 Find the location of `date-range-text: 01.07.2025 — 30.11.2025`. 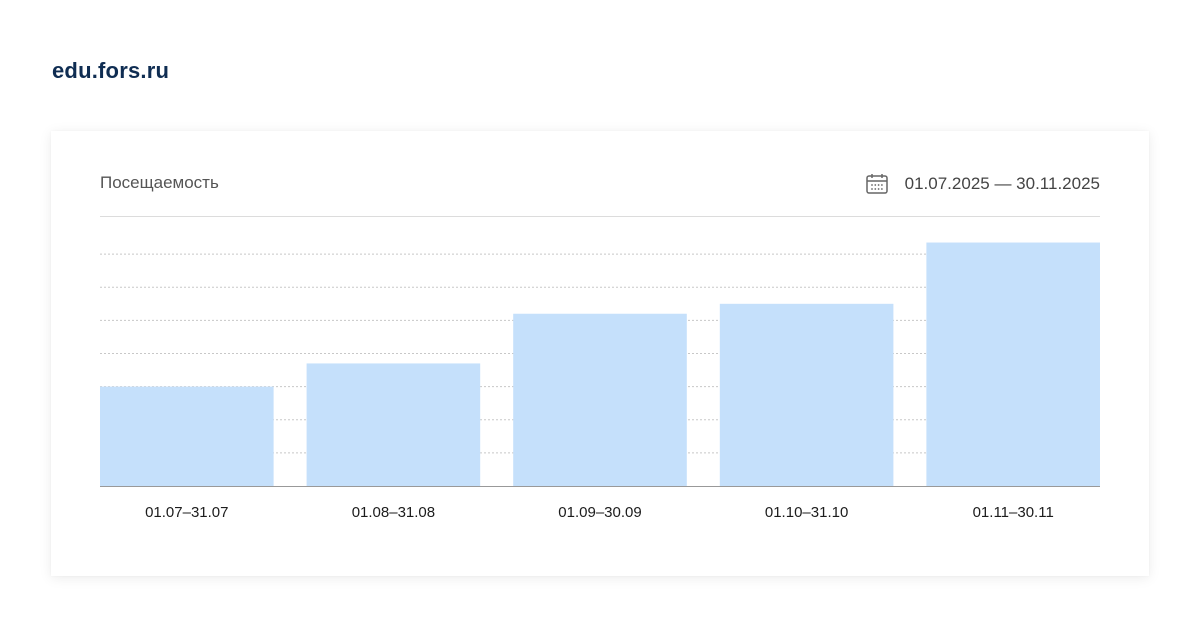

date-range-text: 01.07.2025 — 30.11.2025 is located at coordinates (1002, 184).